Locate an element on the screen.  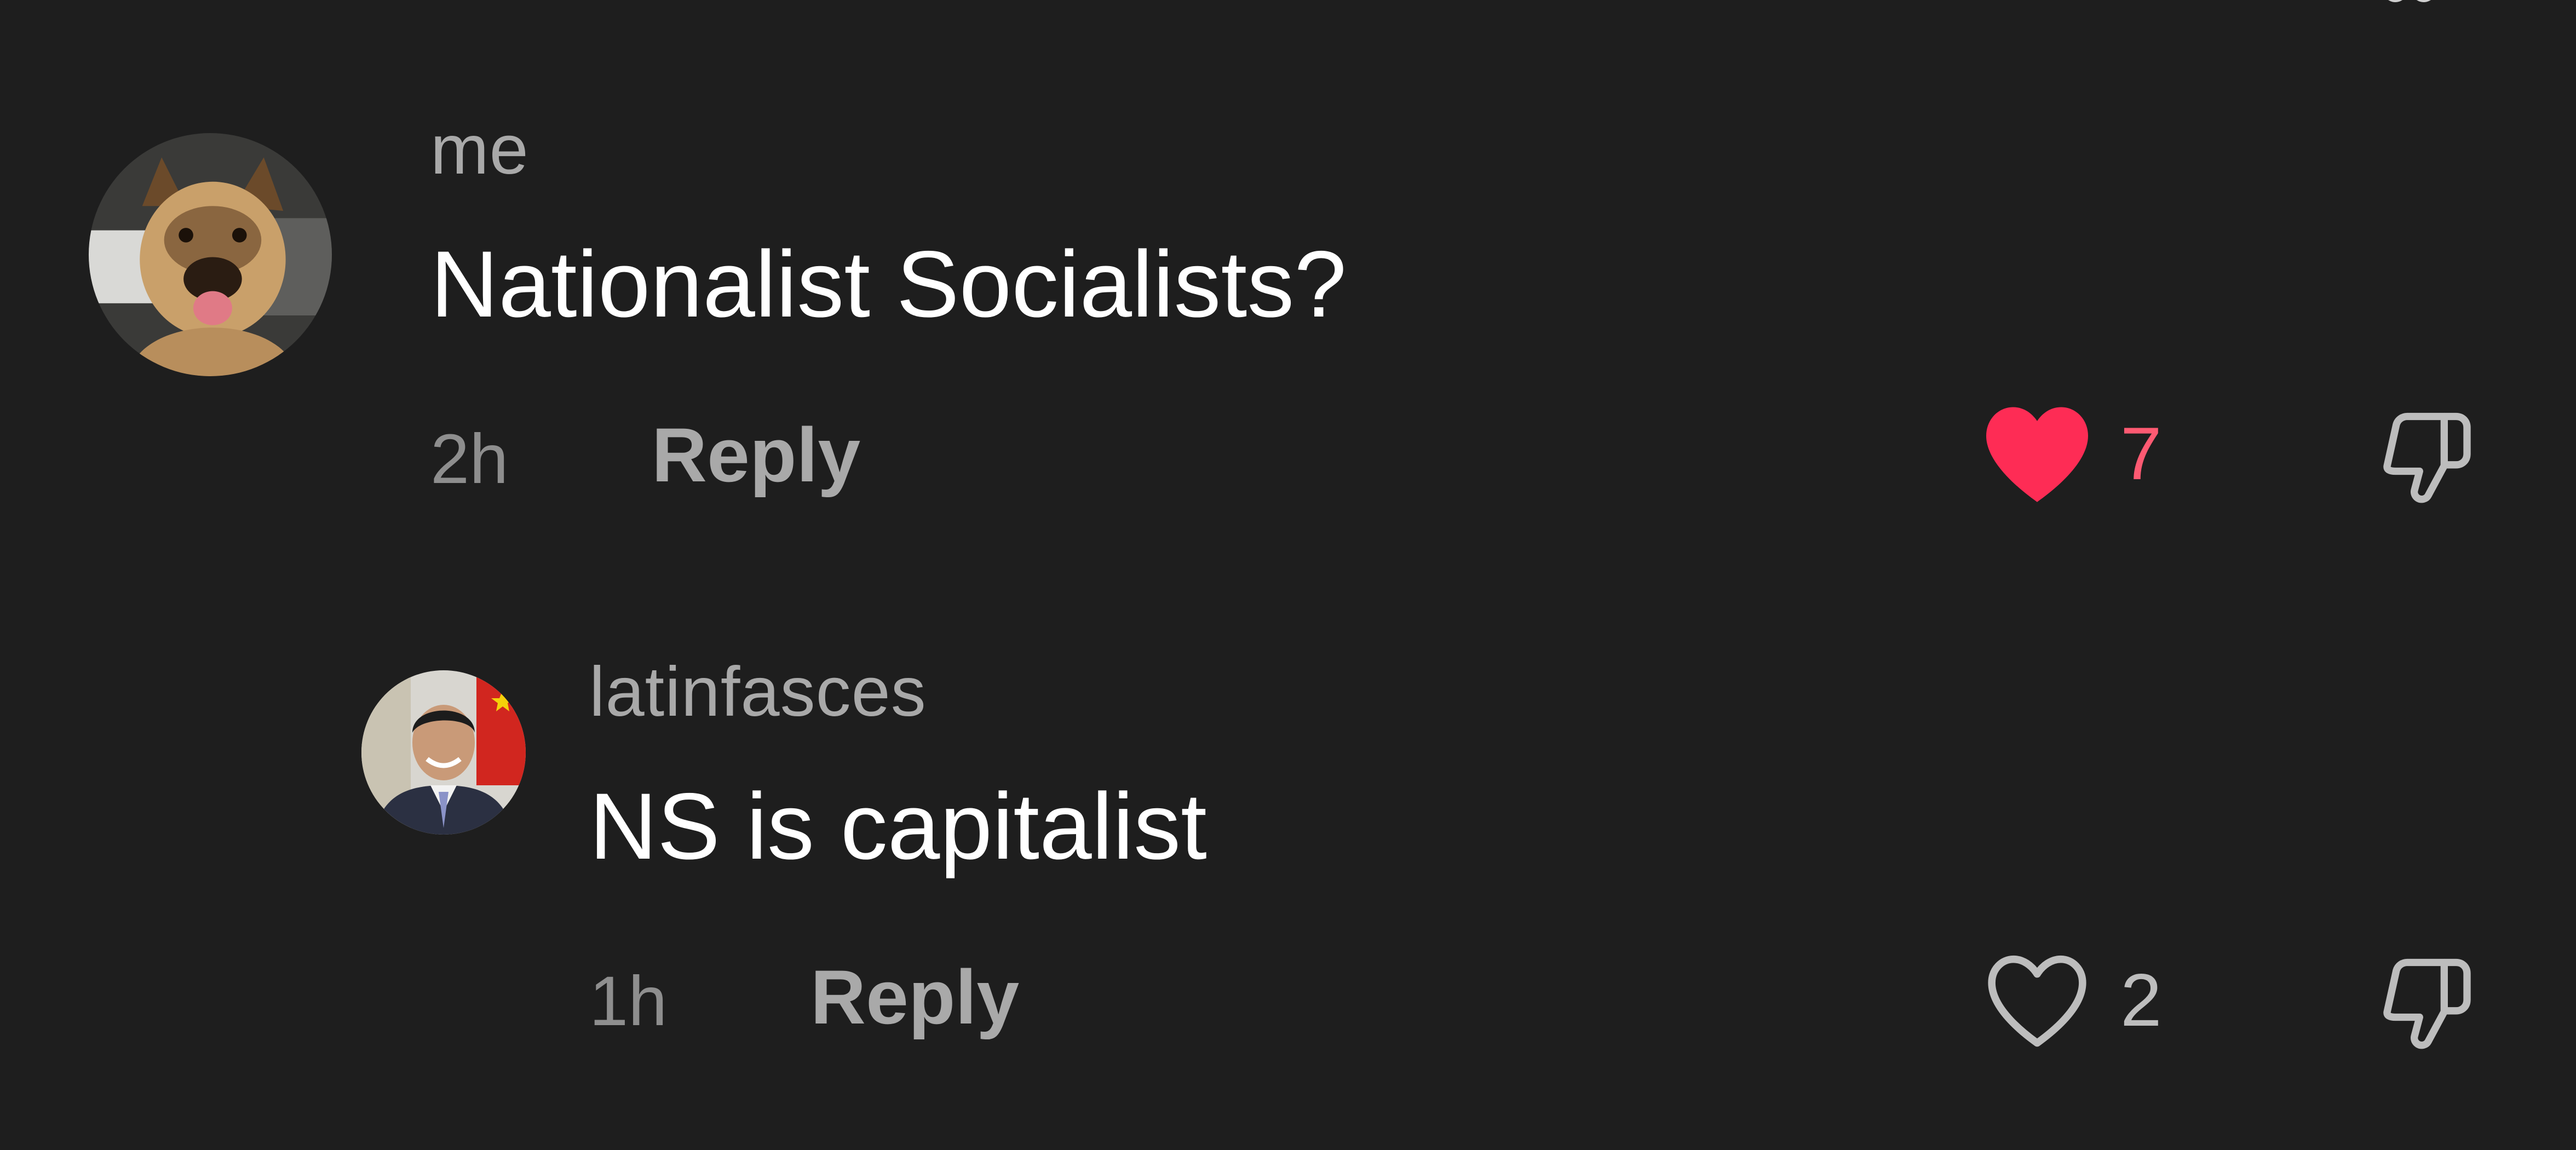
partial-top-icon is located at coordinates (2409, 5).